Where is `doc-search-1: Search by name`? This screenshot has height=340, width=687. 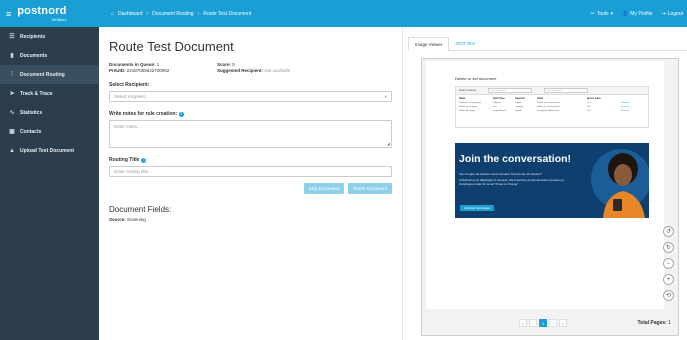
doc-search-1: Search by name is located at coordinates (510, 90).